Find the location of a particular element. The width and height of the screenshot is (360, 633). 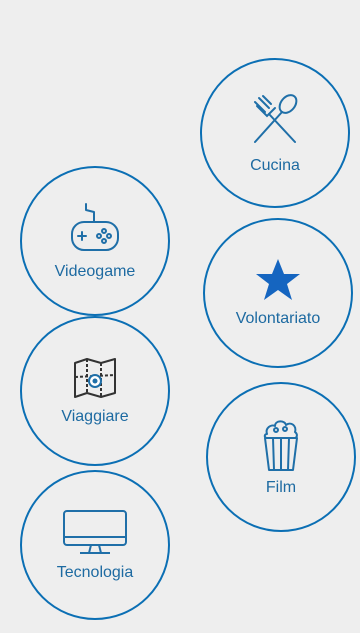

interest-videogame: Videogame is located at coordinates (95, 241).